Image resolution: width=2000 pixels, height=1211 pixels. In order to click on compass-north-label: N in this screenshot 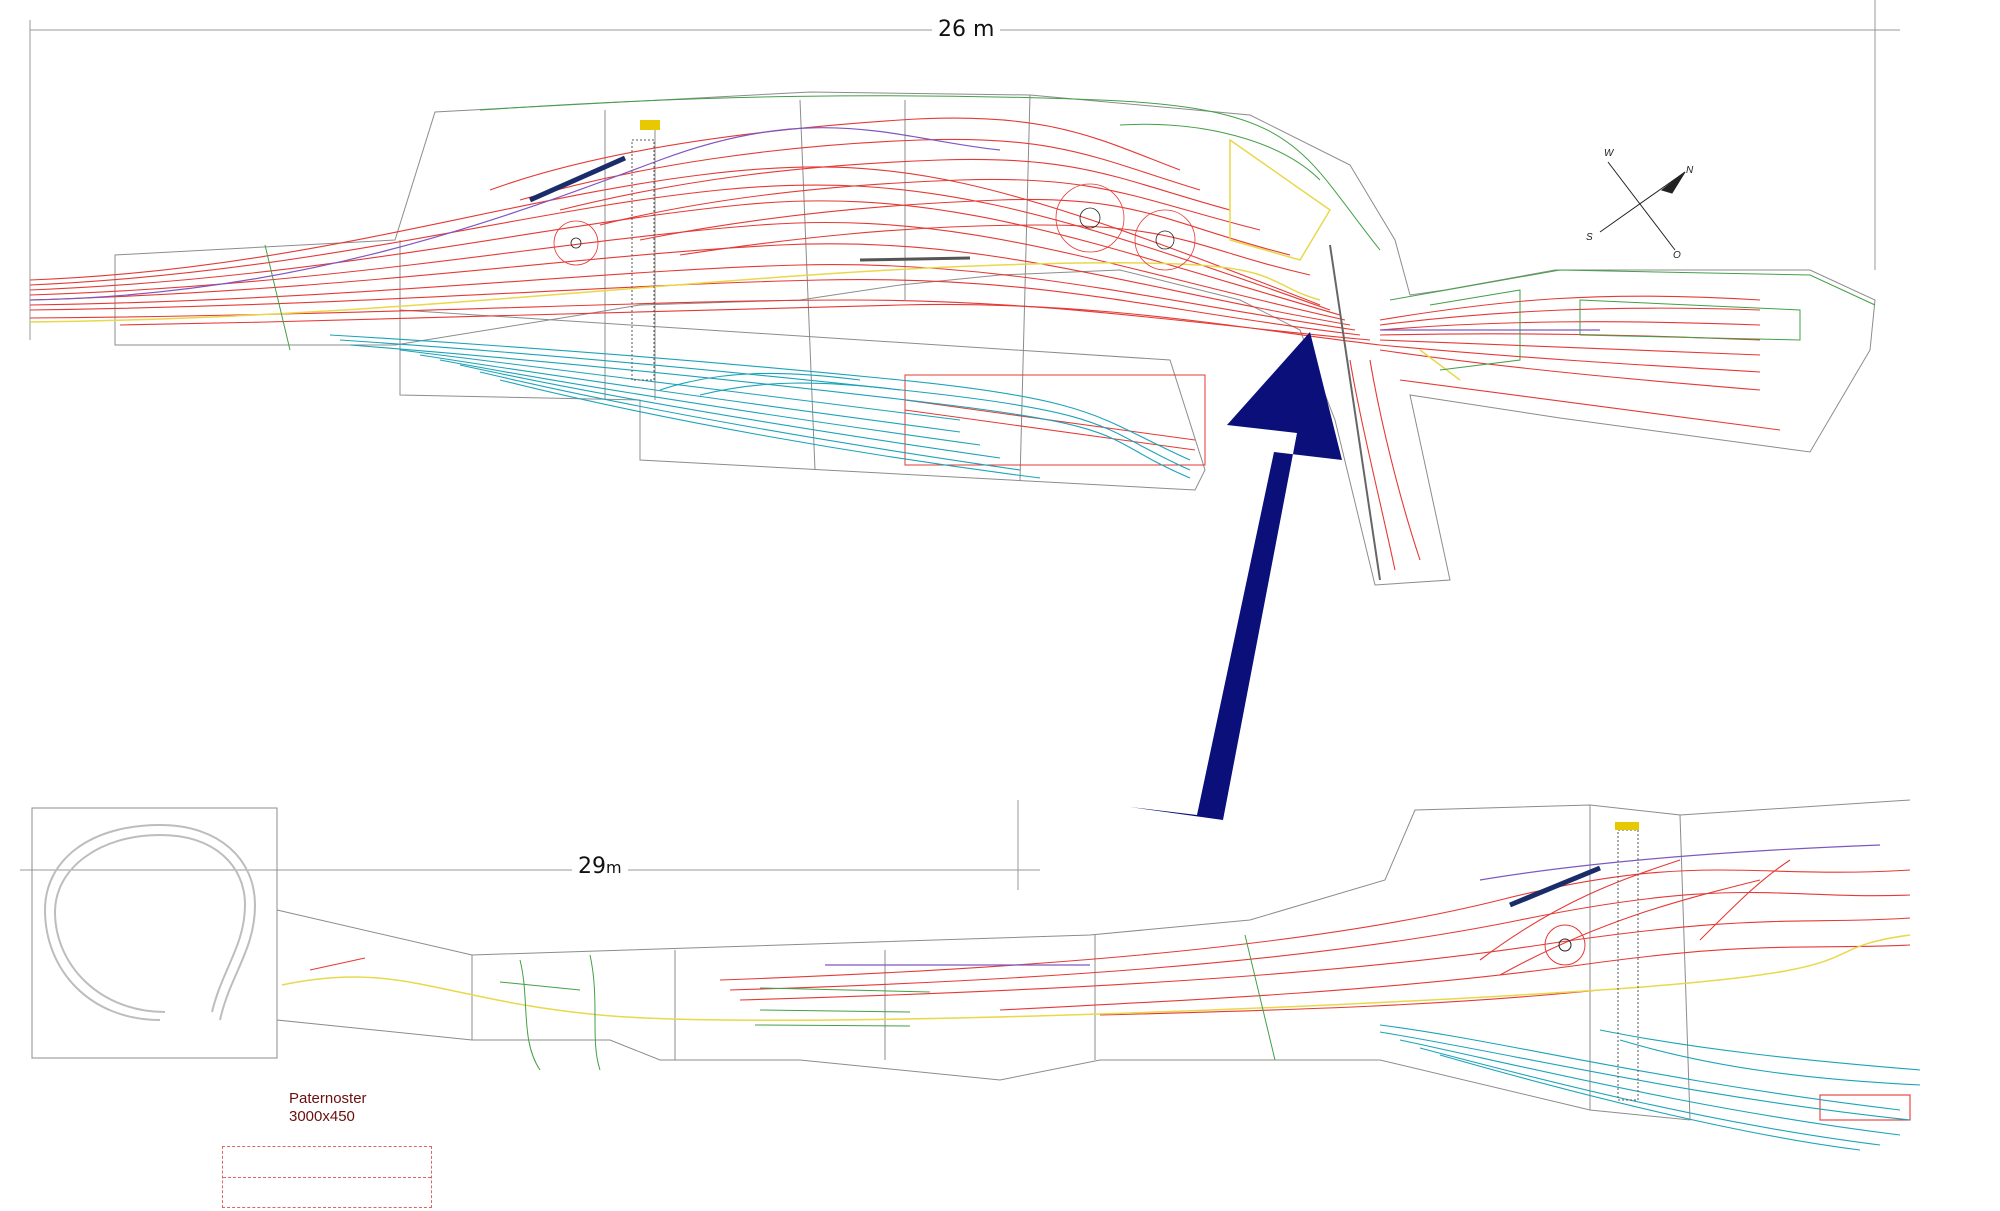, I will do `click(1690, 170)`.